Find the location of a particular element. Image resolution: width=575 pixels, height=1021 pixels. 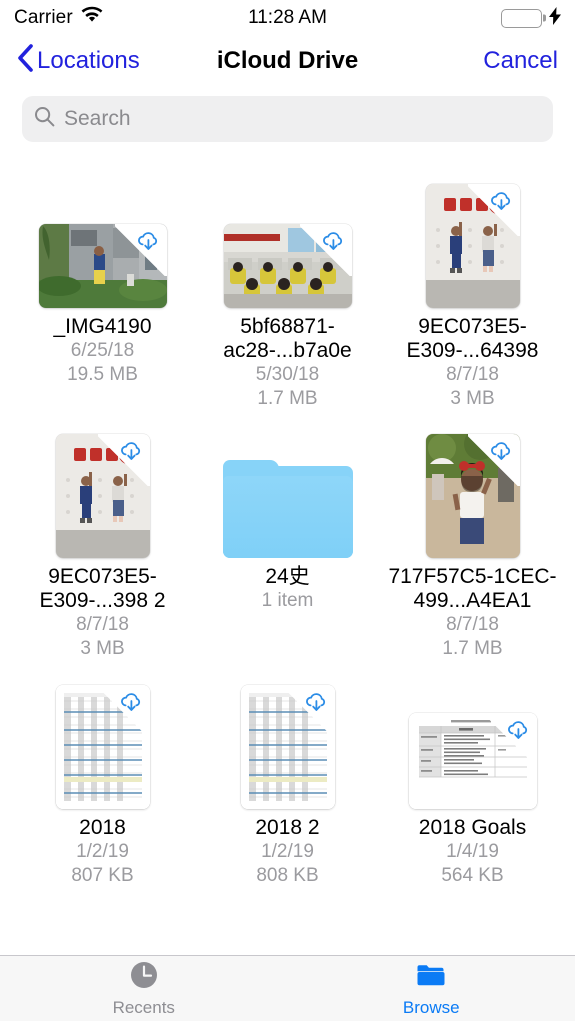

status-bar: Carrier 11:28 AM is located at coordinates (287, 18).